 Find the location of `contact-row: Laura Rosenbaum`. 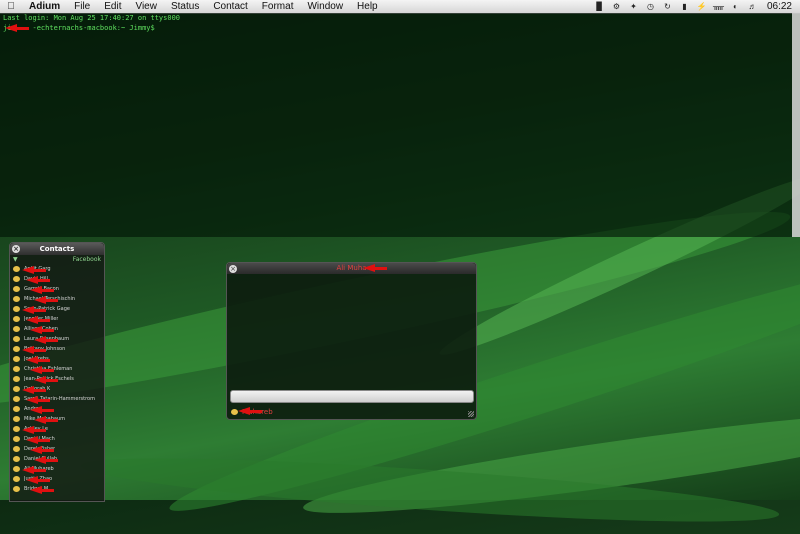

contact-row: Laura Rosenbaum is located at coordinates (57, 339).